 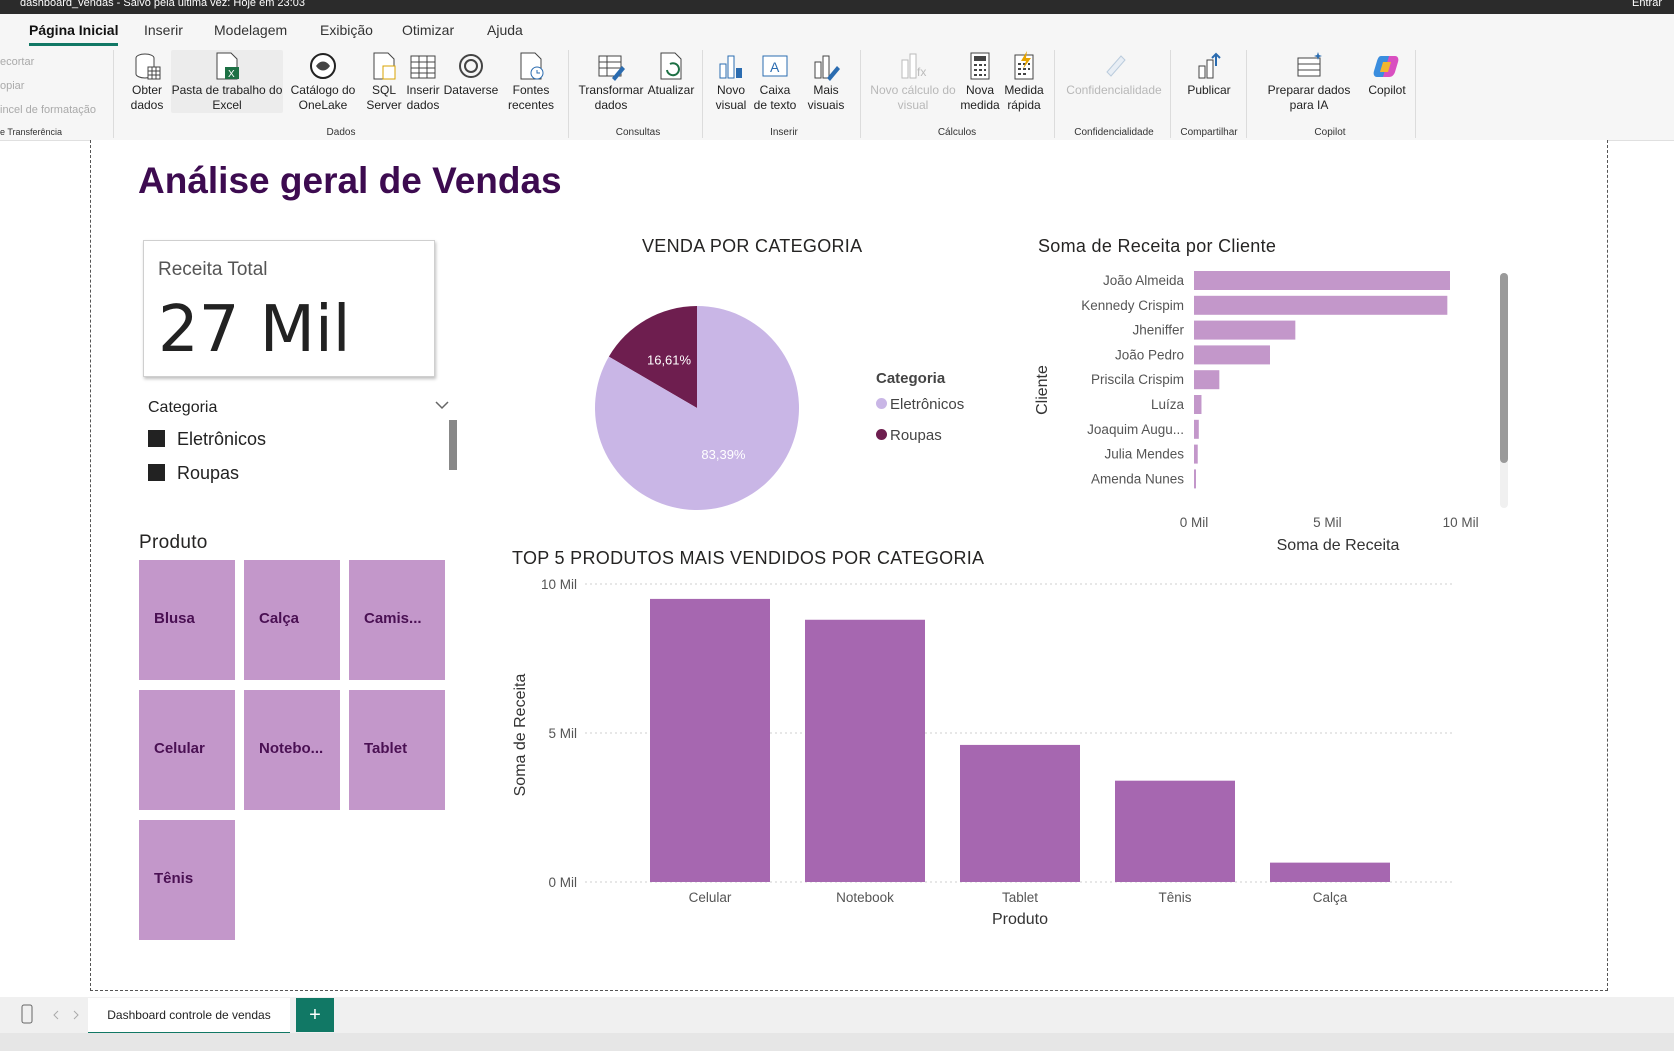 What do you see at coordinates (1504, 368) in the screenshot?
I see `scrollbar-thumb` at bounding box center [1504, 368].